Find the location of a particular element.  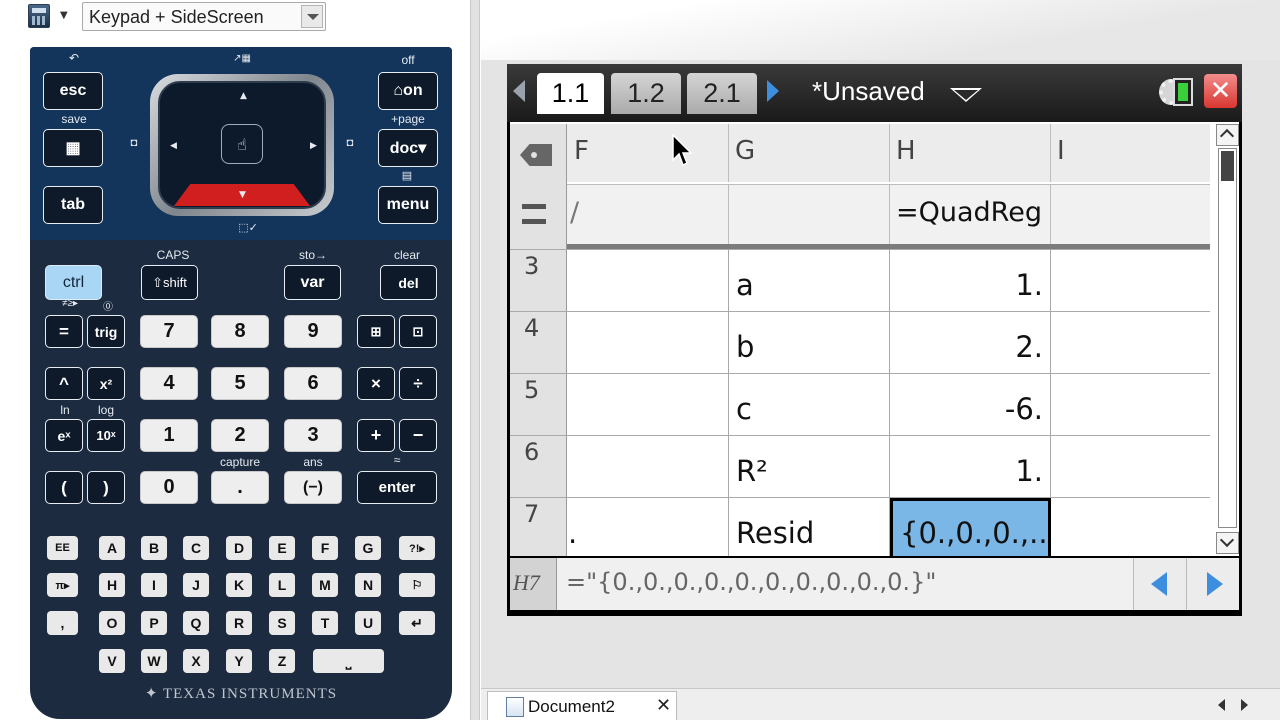

shift-key: ⇧shift is located at coordinates (169, 282).